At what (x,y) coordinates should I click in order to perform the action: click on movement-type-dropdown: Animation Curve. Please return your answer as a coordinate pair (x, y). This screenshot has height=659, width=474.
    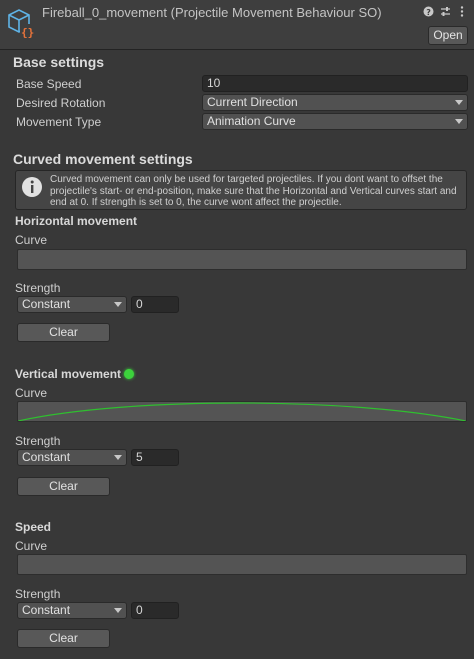
    Looking at the image, I should click on (335, 121).